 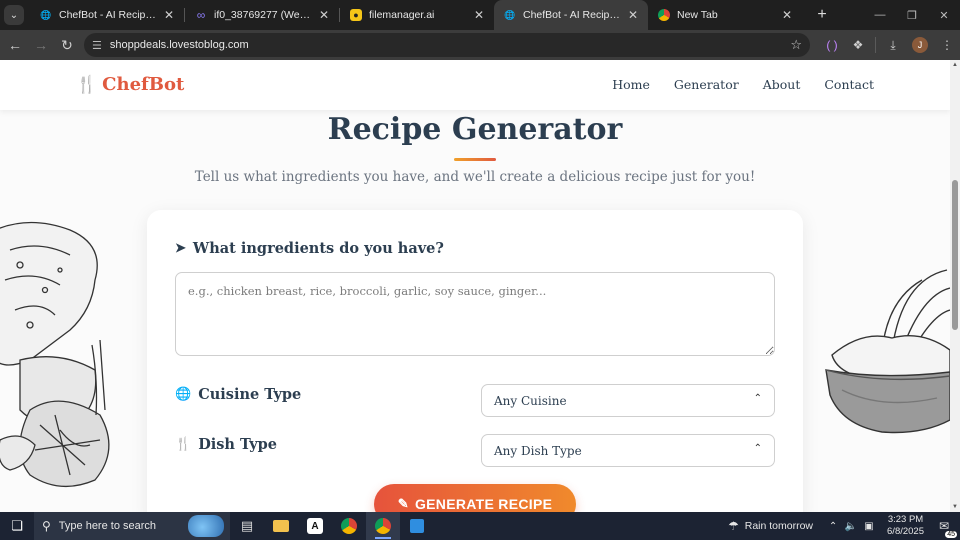 What do you see at coordinates (281, 526) in the screenshot?
I see `file-explorer-icon` at bounding box center [281, 526].